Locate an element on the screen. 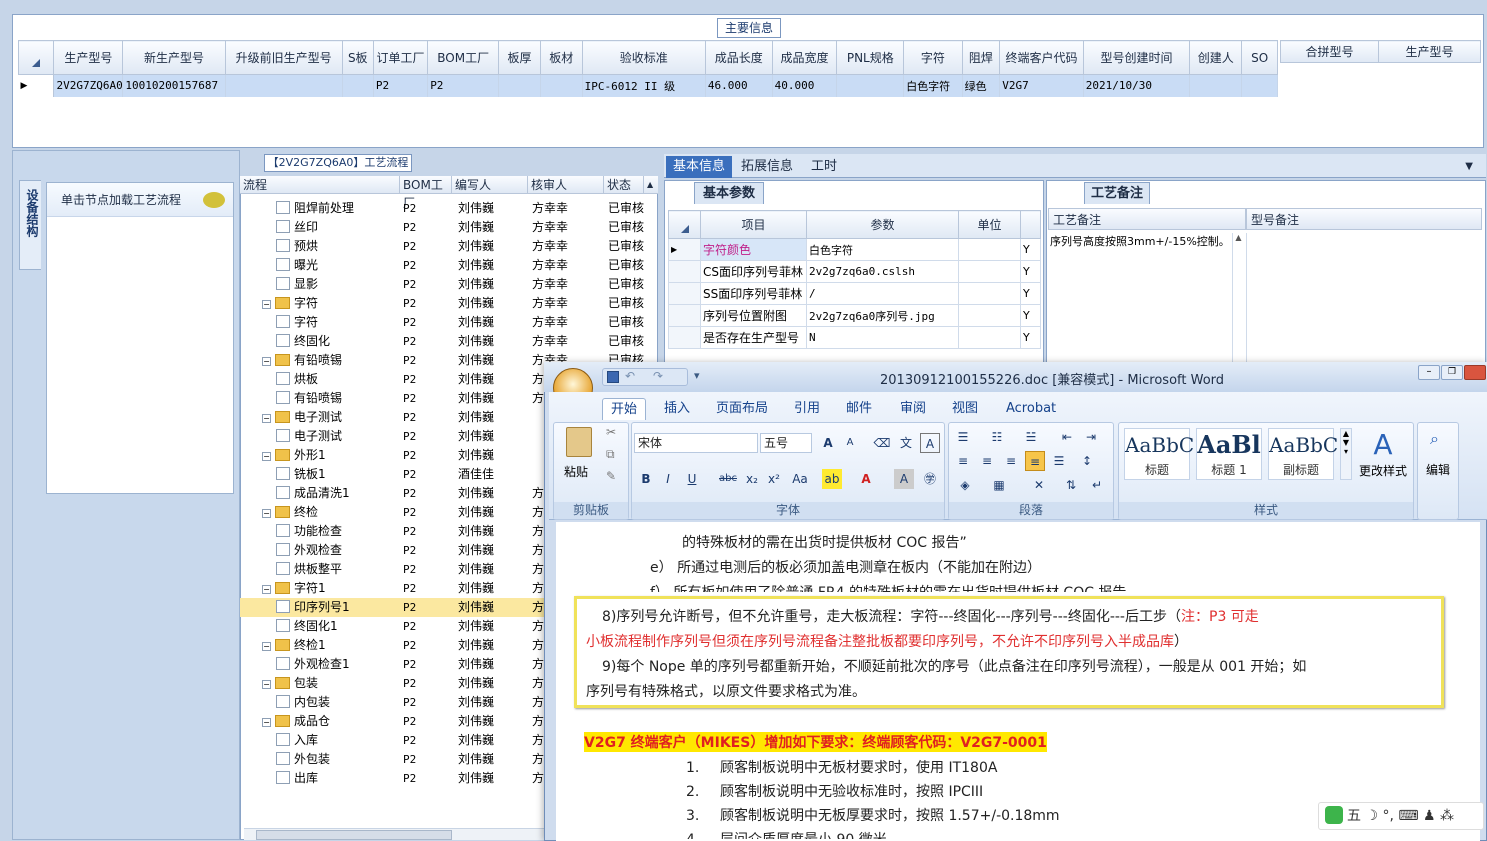 Image resolution: width=1487 pixels, height=841 pixels. tree-node: 烘板 is located at coordinates (297, 379).